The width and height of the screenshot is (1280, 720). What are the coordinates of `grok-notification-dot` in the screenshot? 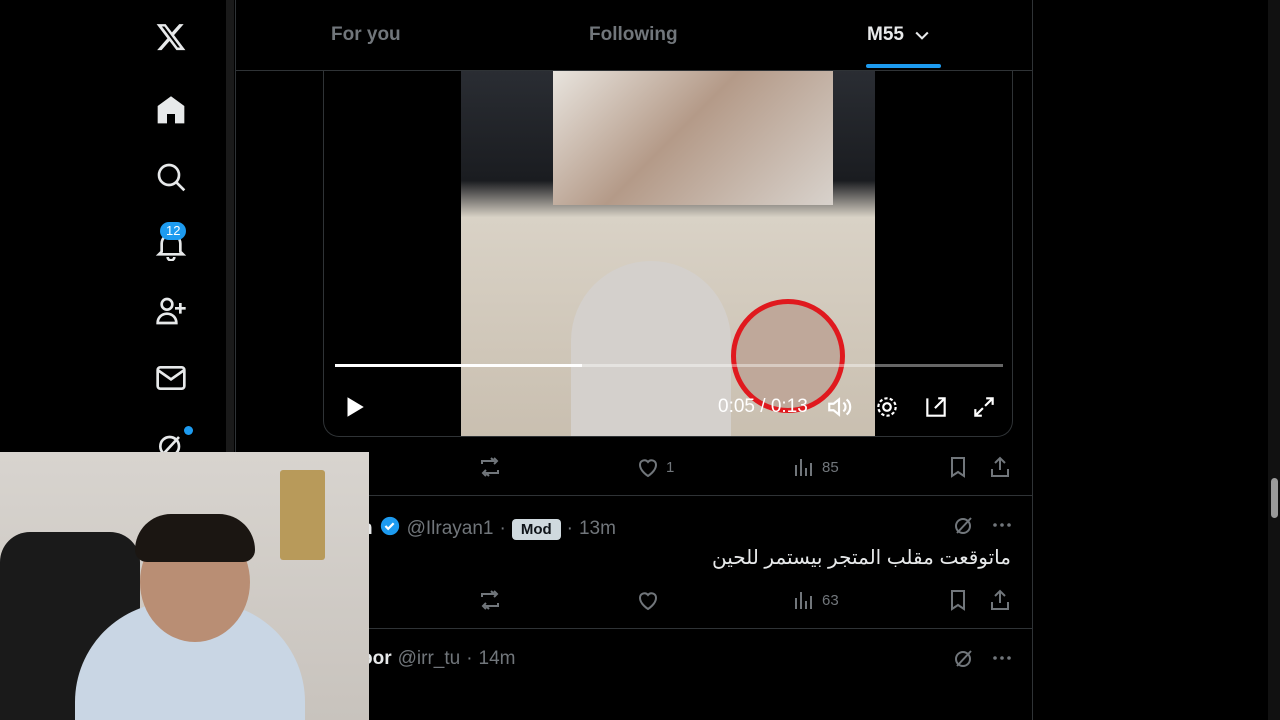 It's located at (188, 430).